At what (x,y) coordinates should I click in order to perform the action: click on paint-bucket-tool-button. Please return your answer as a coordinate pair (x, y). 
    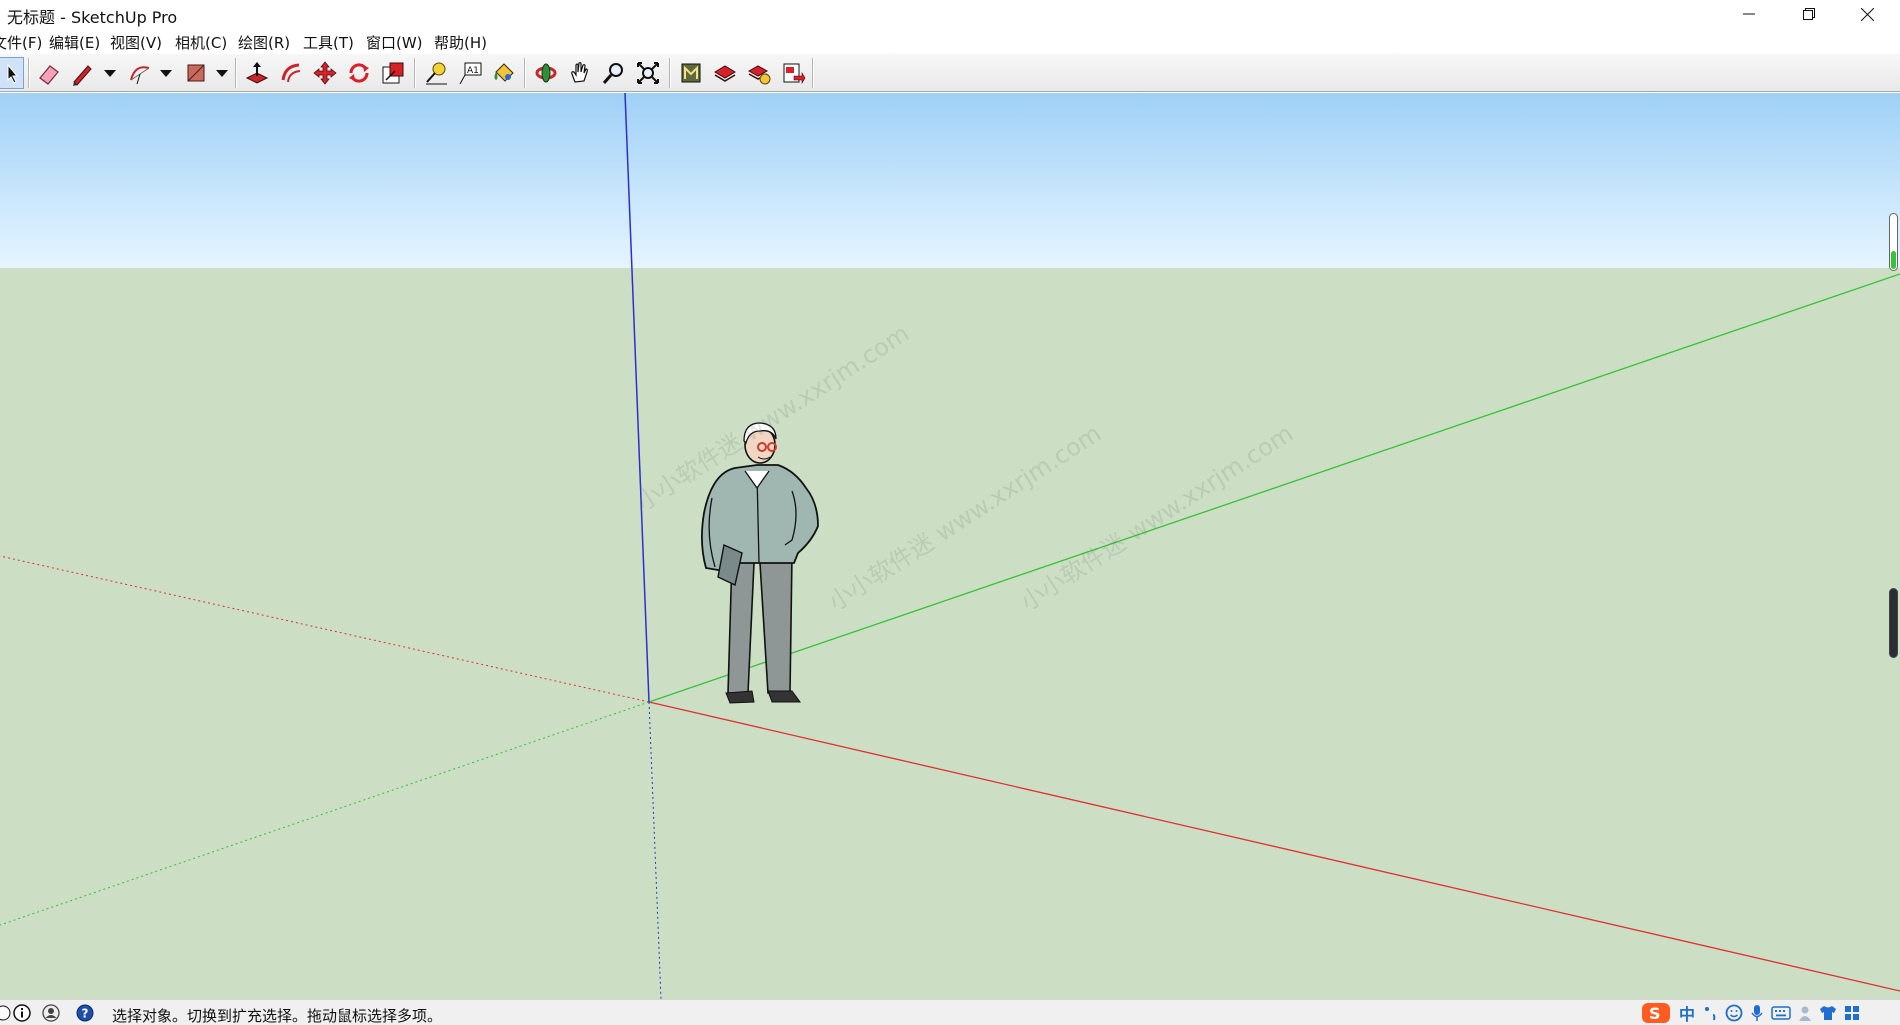
    Looking at the image, I should click on (504, 73).